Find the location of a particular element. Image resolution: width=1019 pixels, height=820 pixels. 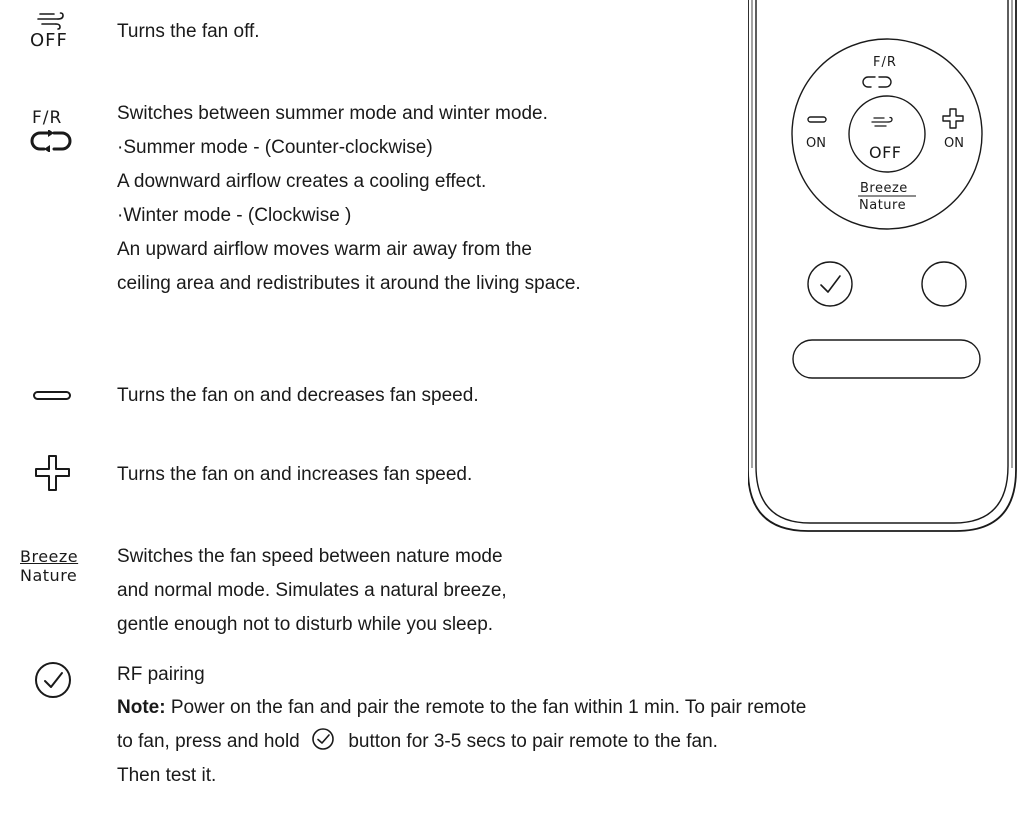

remote-off-button is located at coordinates (887, 134).